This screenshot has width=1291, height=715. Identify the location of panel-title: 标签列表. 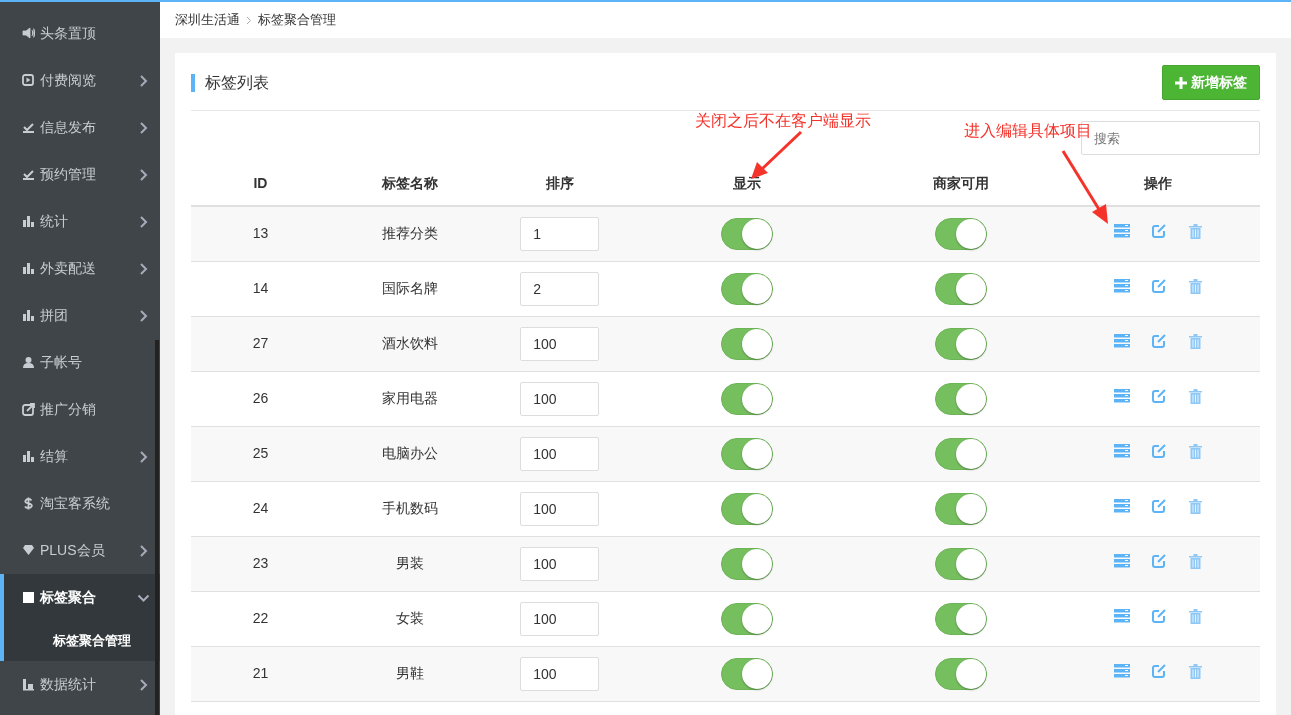
(230, 82).